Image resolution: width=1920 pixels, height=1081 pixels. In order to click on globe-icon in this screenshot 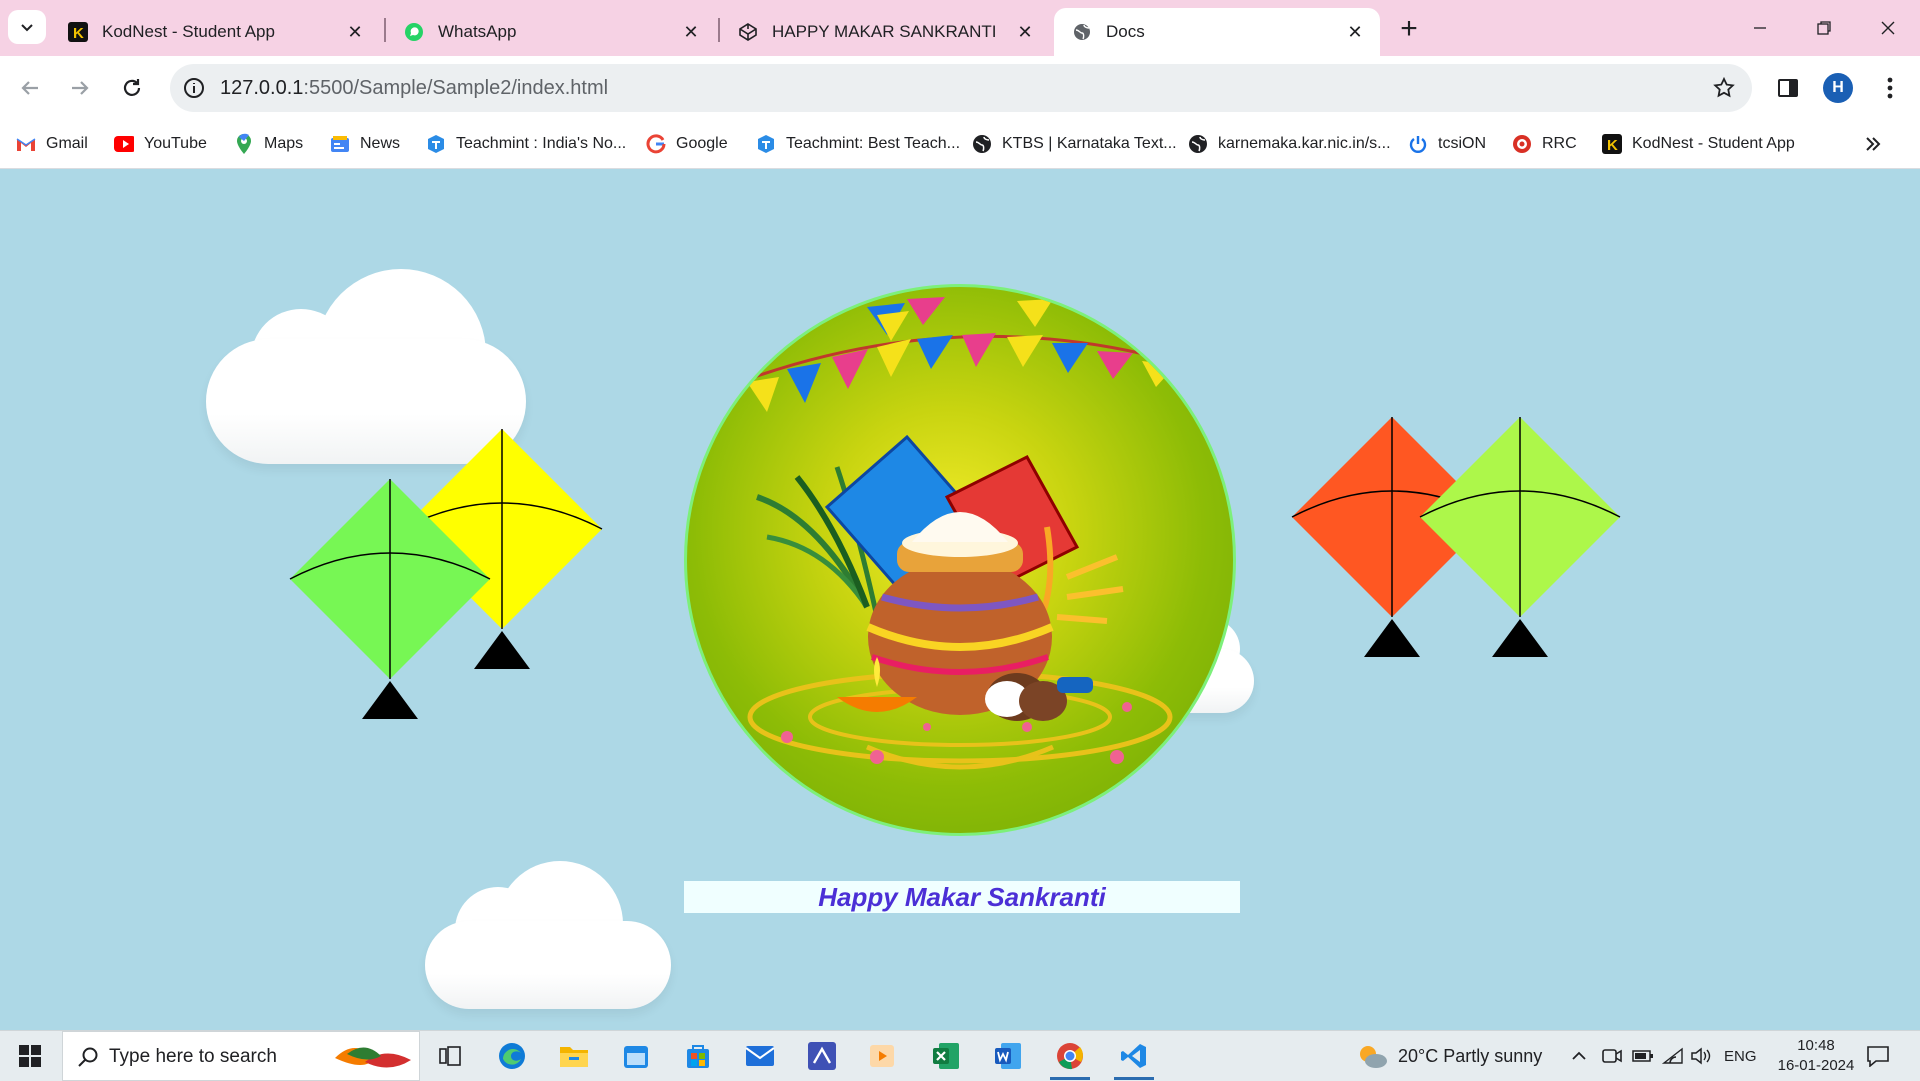, I will do `click(982, 144)`.